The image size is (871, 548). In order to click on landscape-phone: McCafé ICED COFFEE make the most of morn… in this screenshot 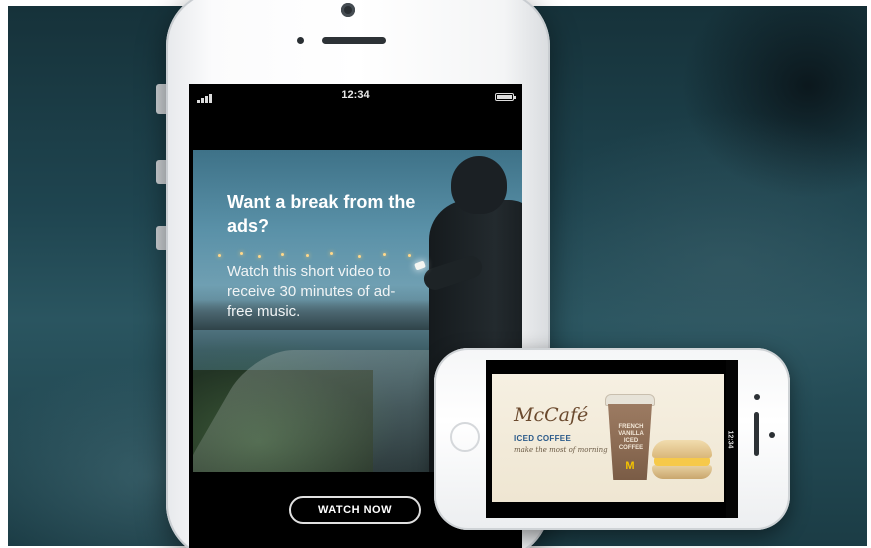, I will do `click(612, 439)`.